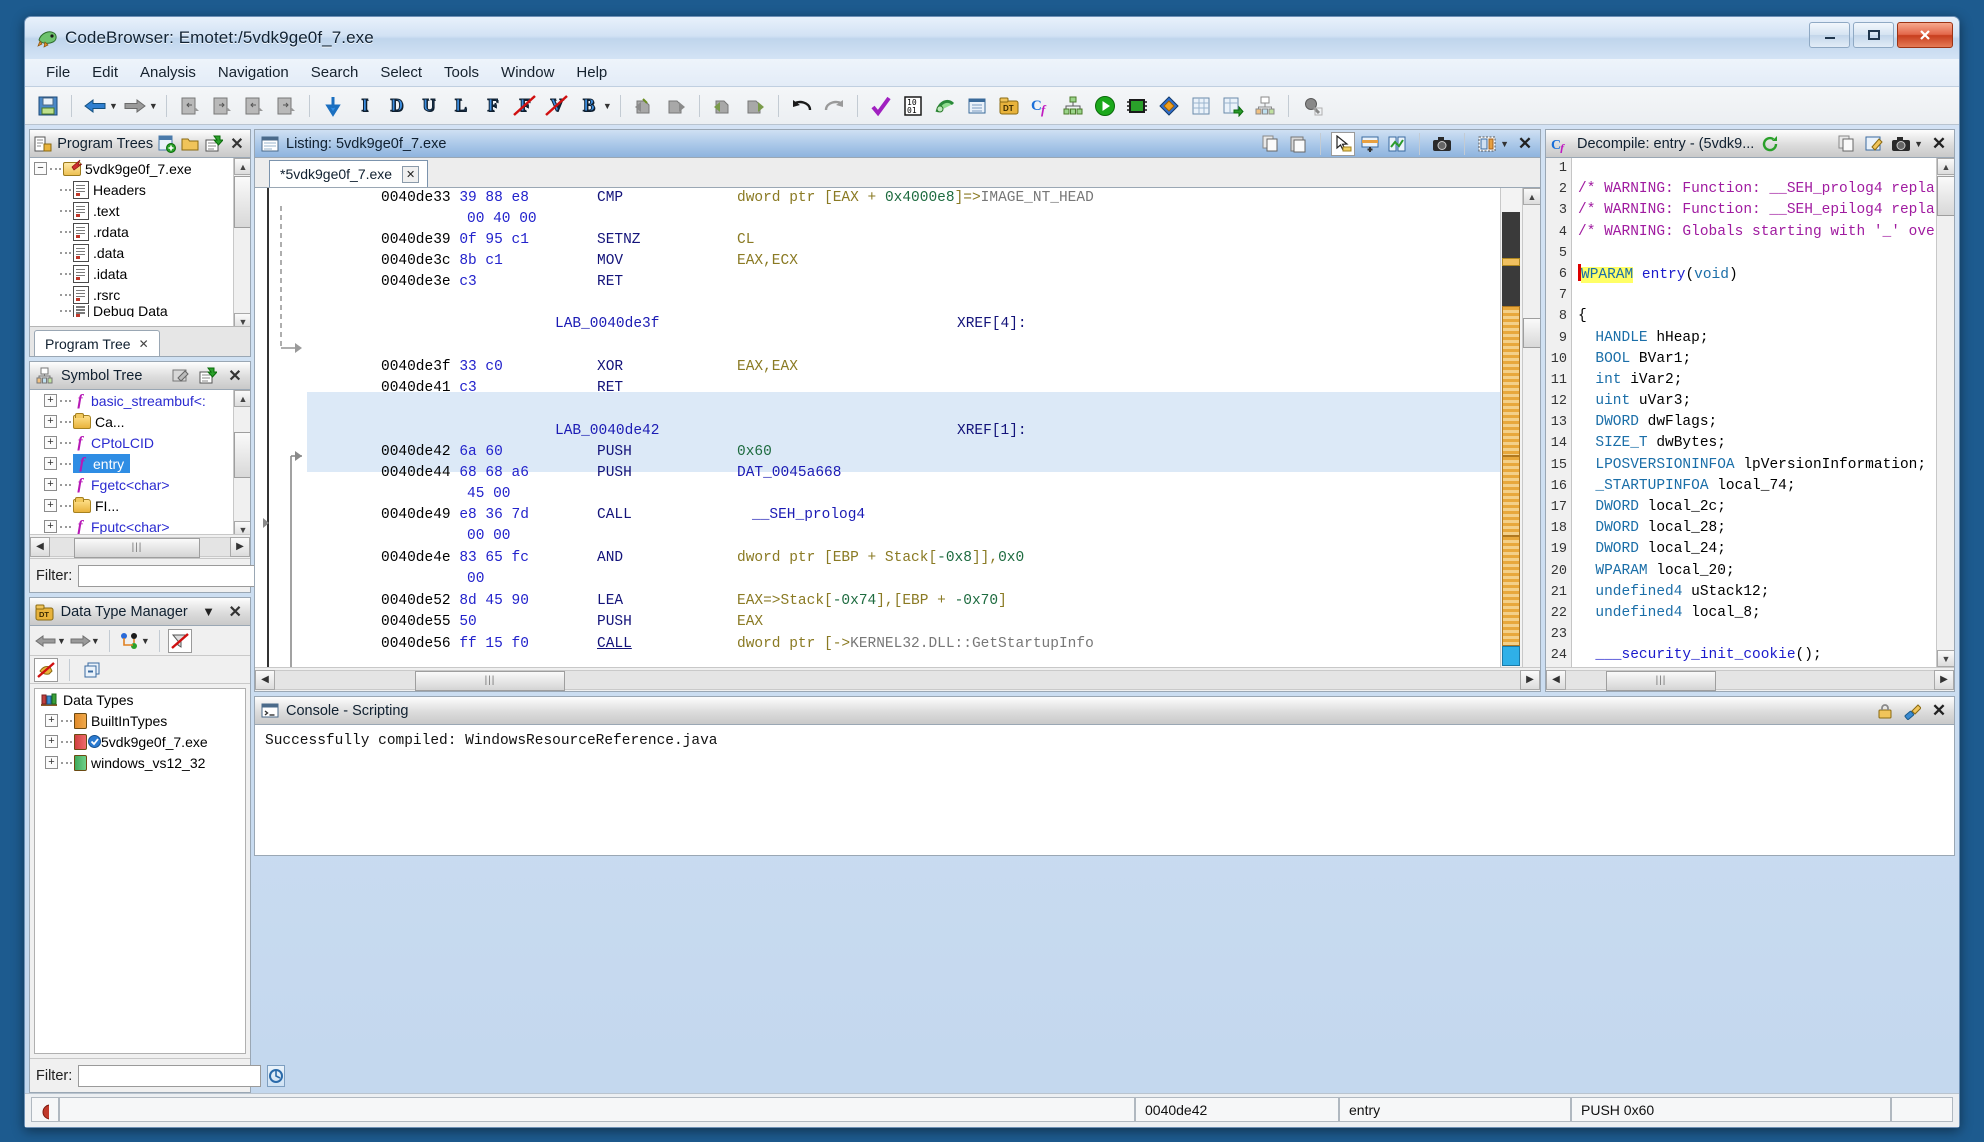 Image resolution: width=1984 pixels, height=1142 pixels. What do you see at coordinates (1754, 380) in the screenshot?
I see `decompiler-line: int iVar2;` at bounding box center [1754, 380].